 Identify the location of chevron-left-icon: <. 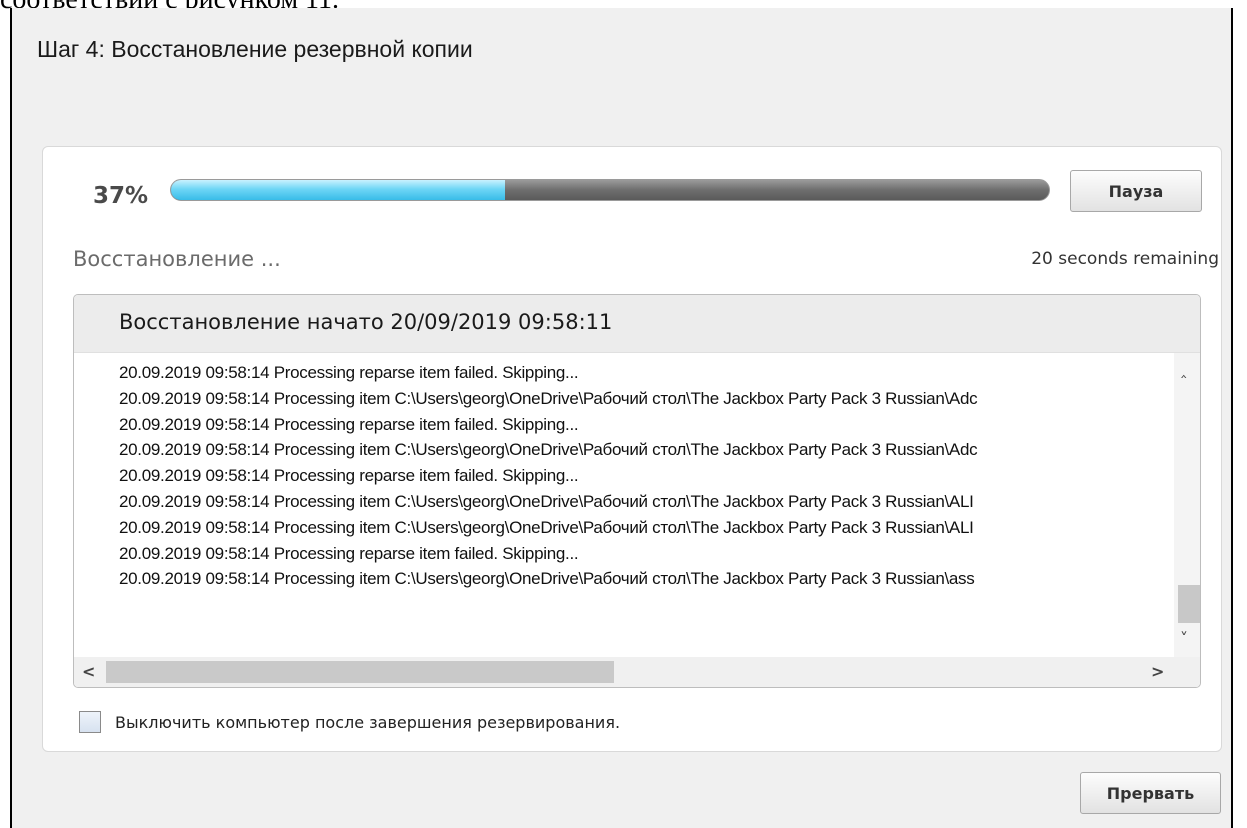
(88, 672).